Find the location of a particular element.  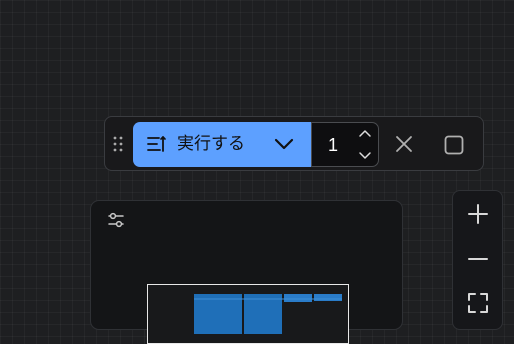

run-button: 実行する is located at coordinates (222, 144).